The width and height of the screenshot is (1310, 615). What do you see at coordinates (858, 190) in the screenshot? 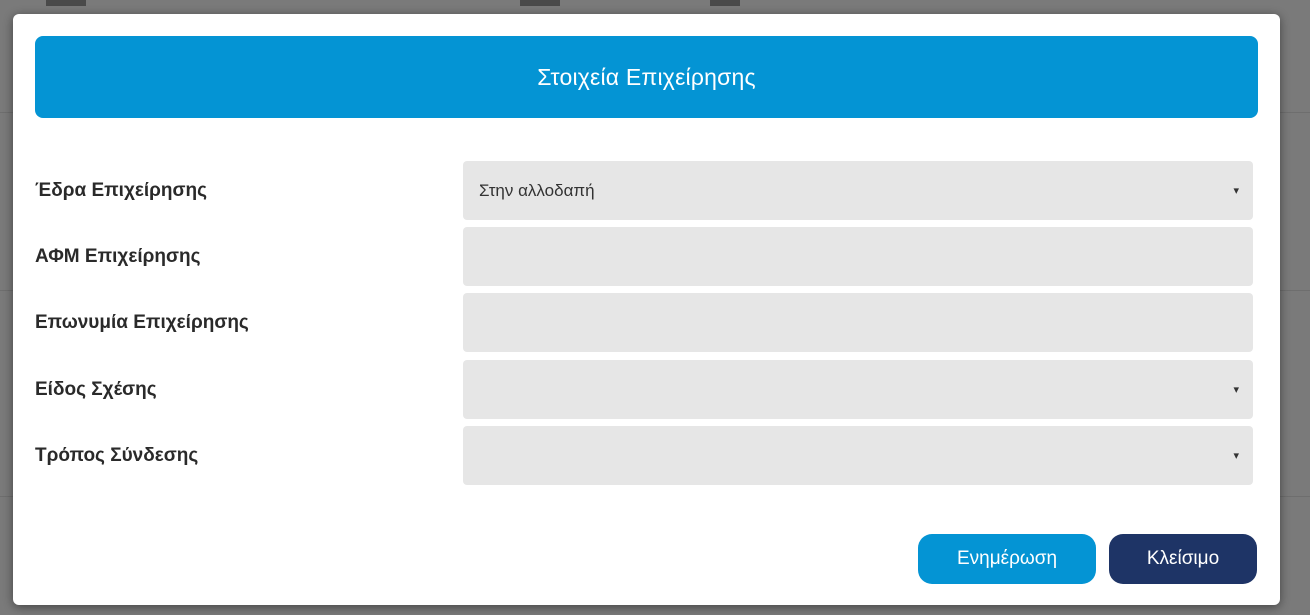
I see `seat-select: Στην αλλοδαπή ▾` at bounding box center [858, 190].